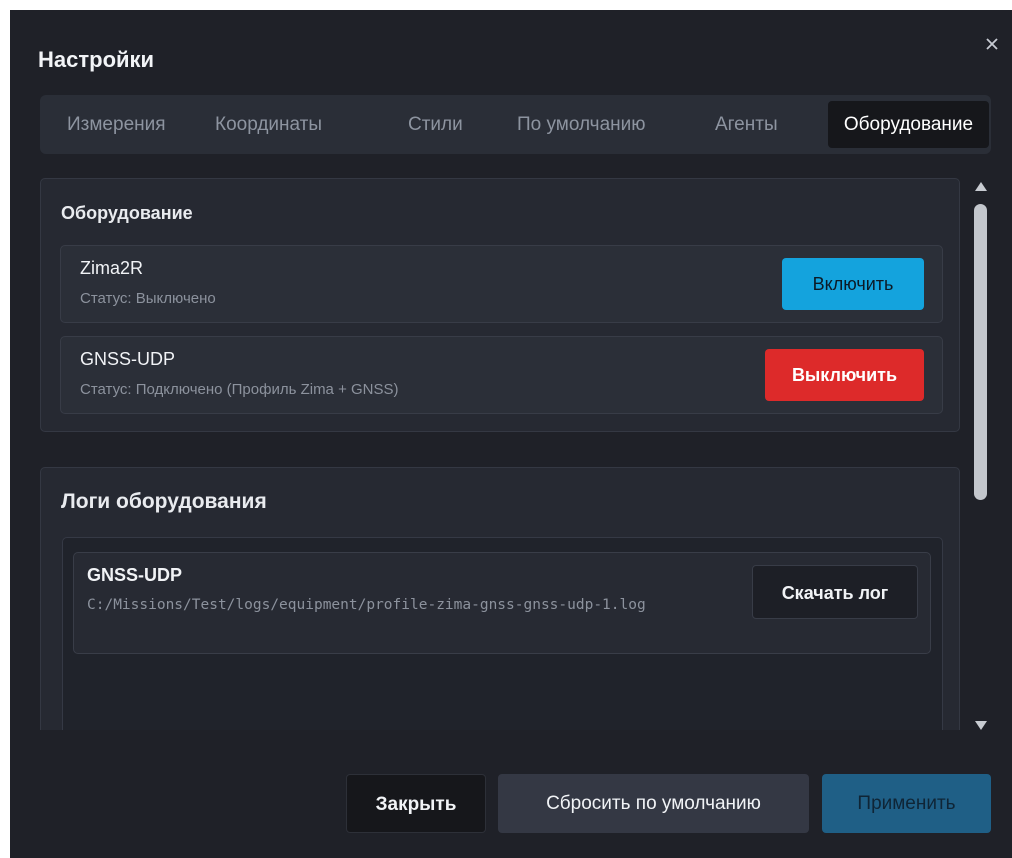 This screenshot has width=1012, height=858. Describe the element at coordinates (581, 124) in the screenshot. I see `tab-defaults: По умолчанию` at that location.